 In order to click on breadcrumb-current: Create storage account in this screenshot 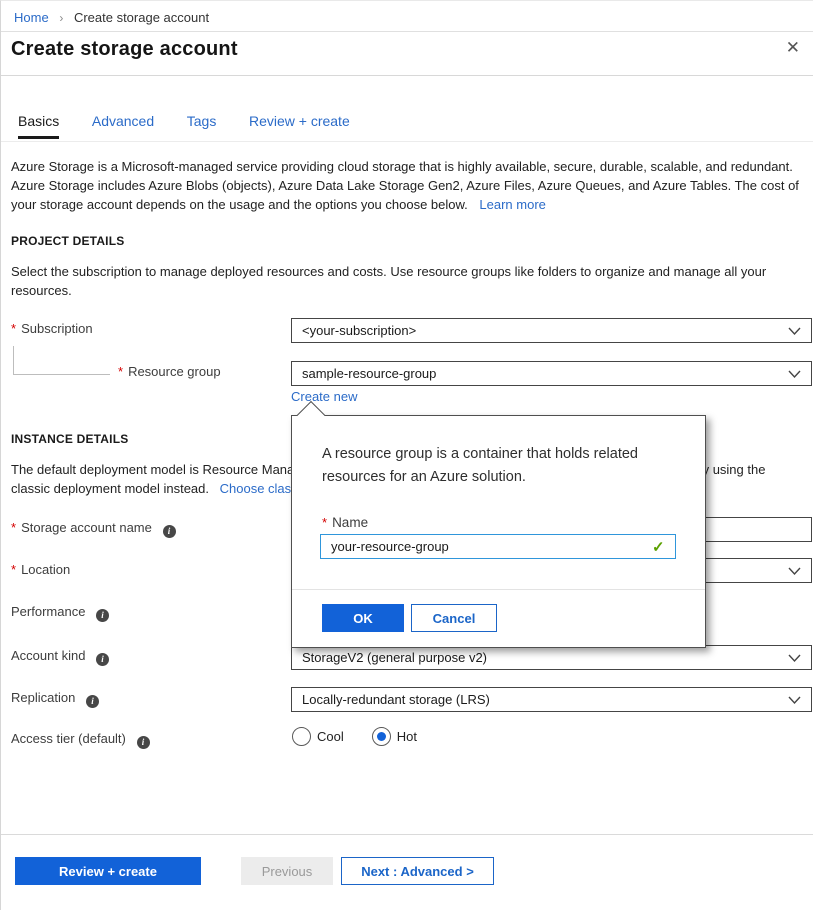, I will do `click(141, 17)`.